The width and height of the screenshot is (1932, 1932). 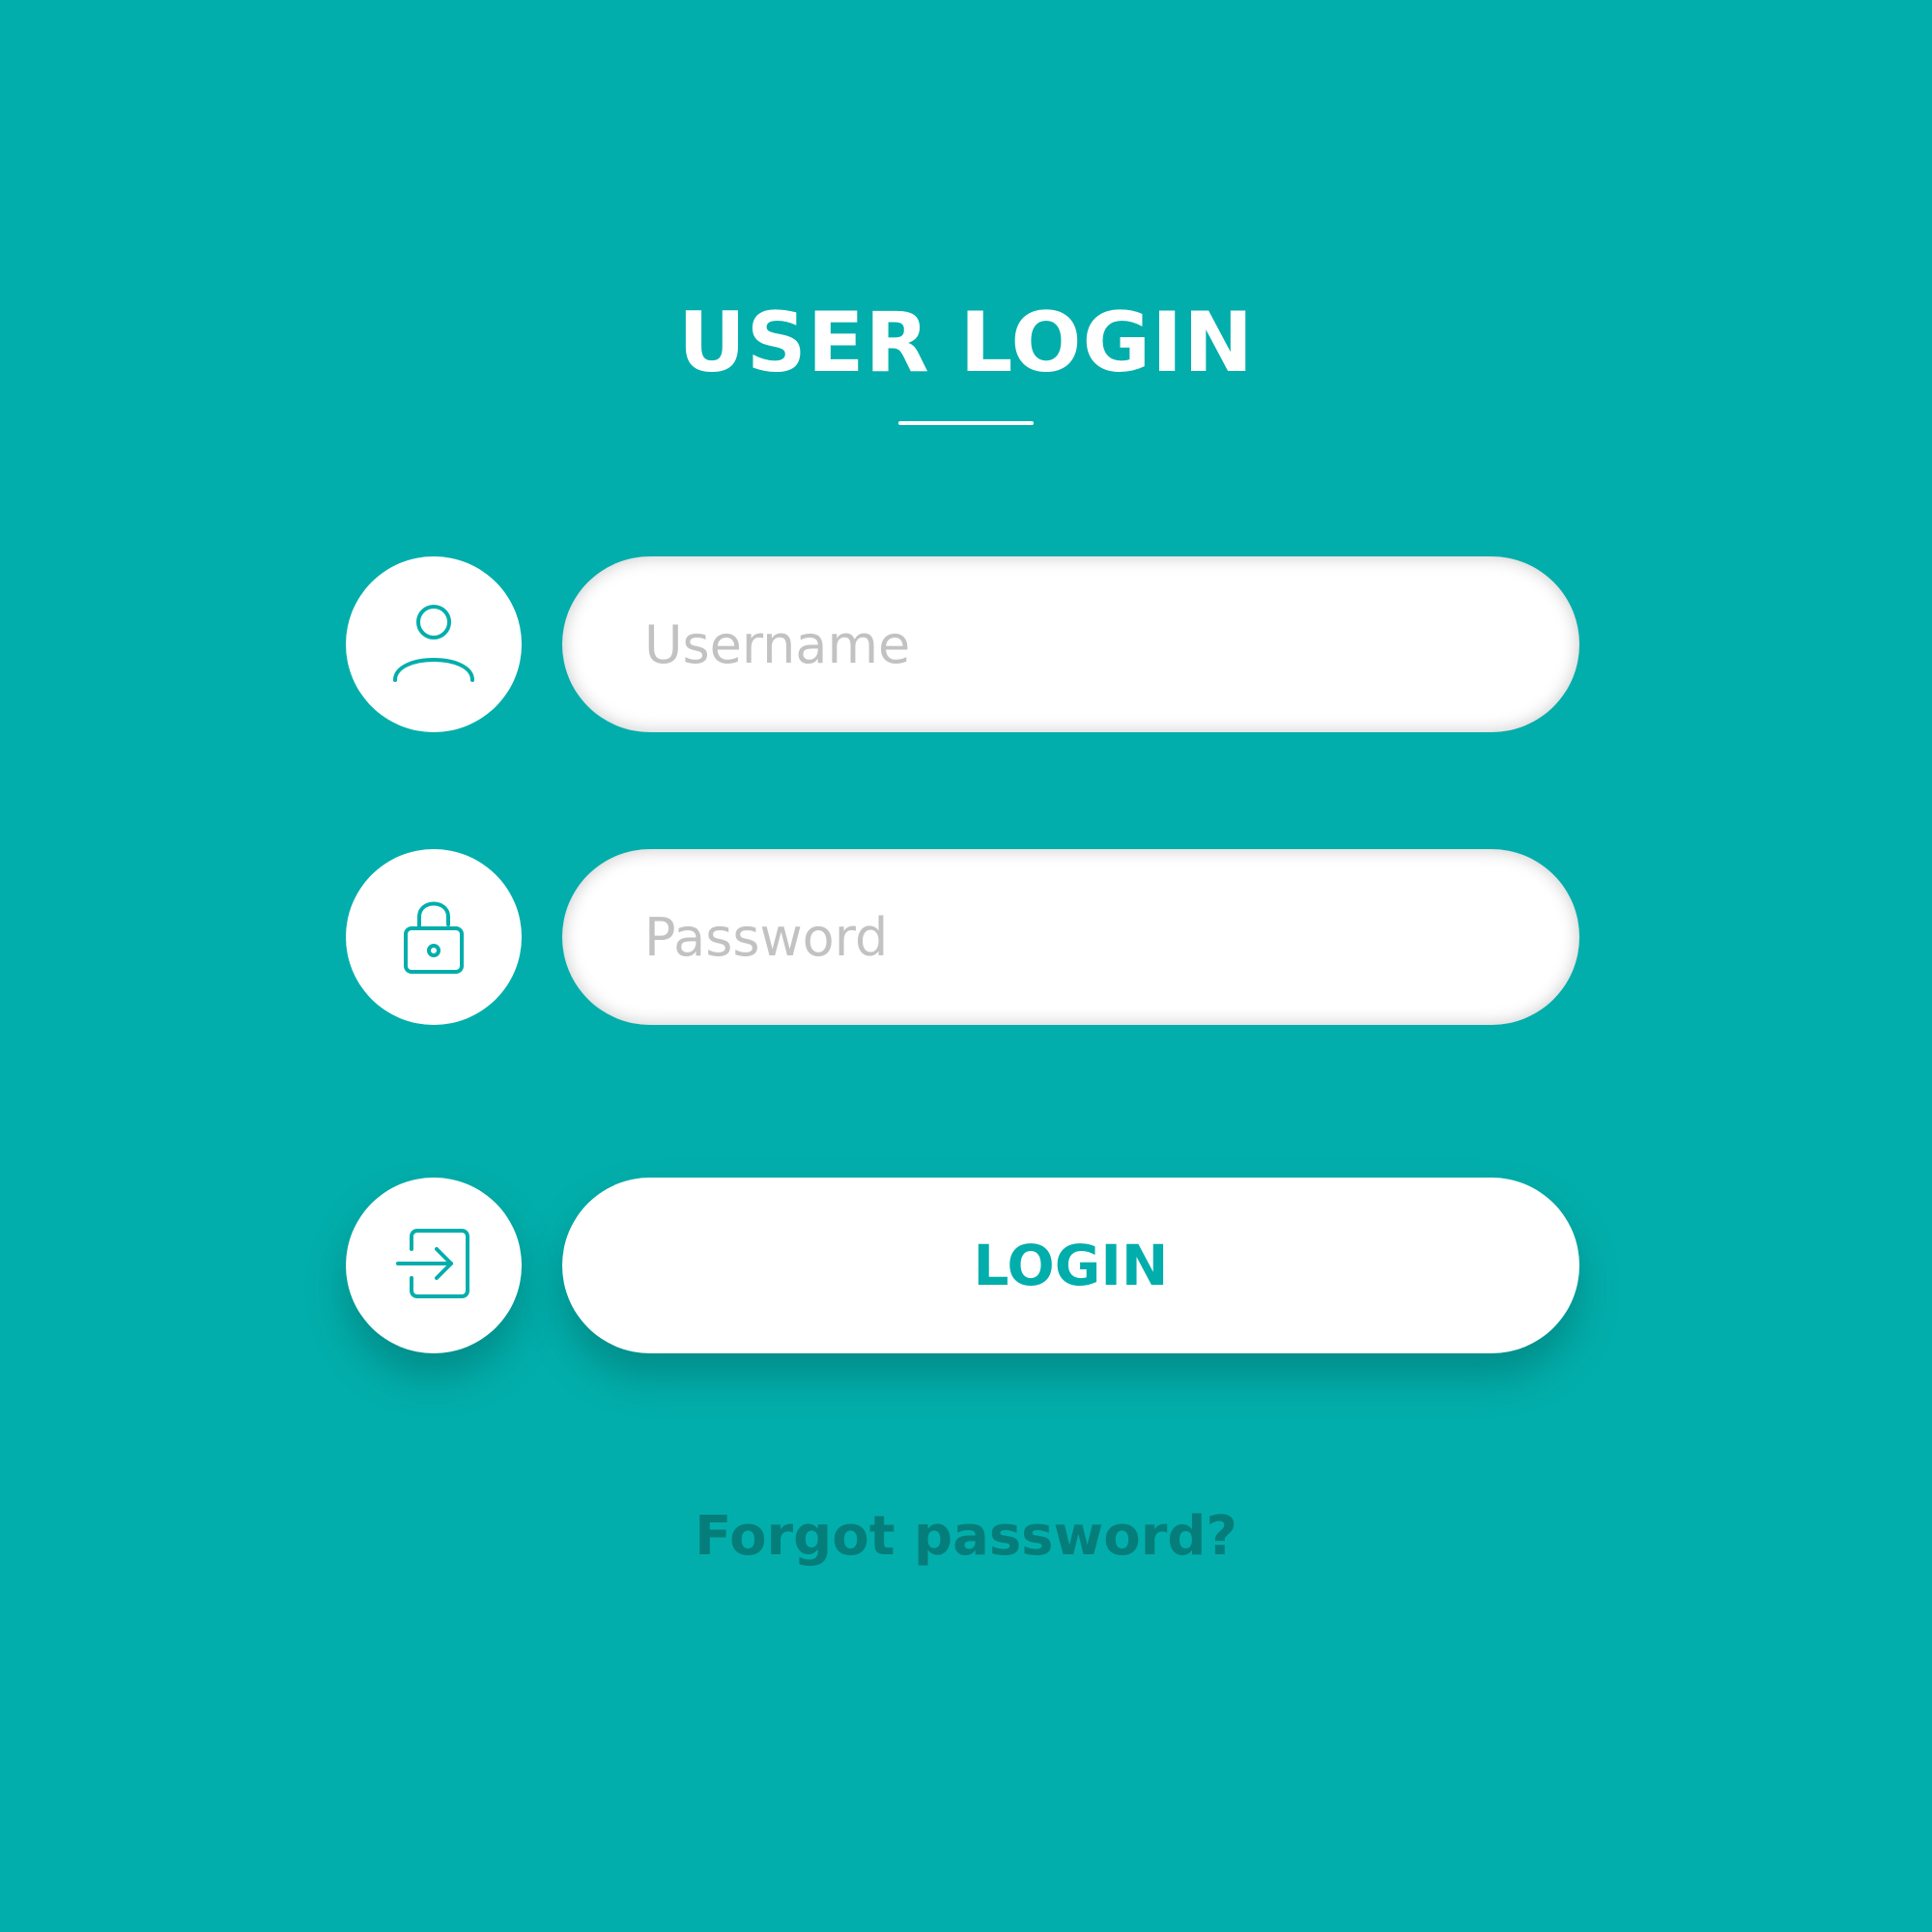 I want to click on username-icon-badge, so click(x=434, y=644).